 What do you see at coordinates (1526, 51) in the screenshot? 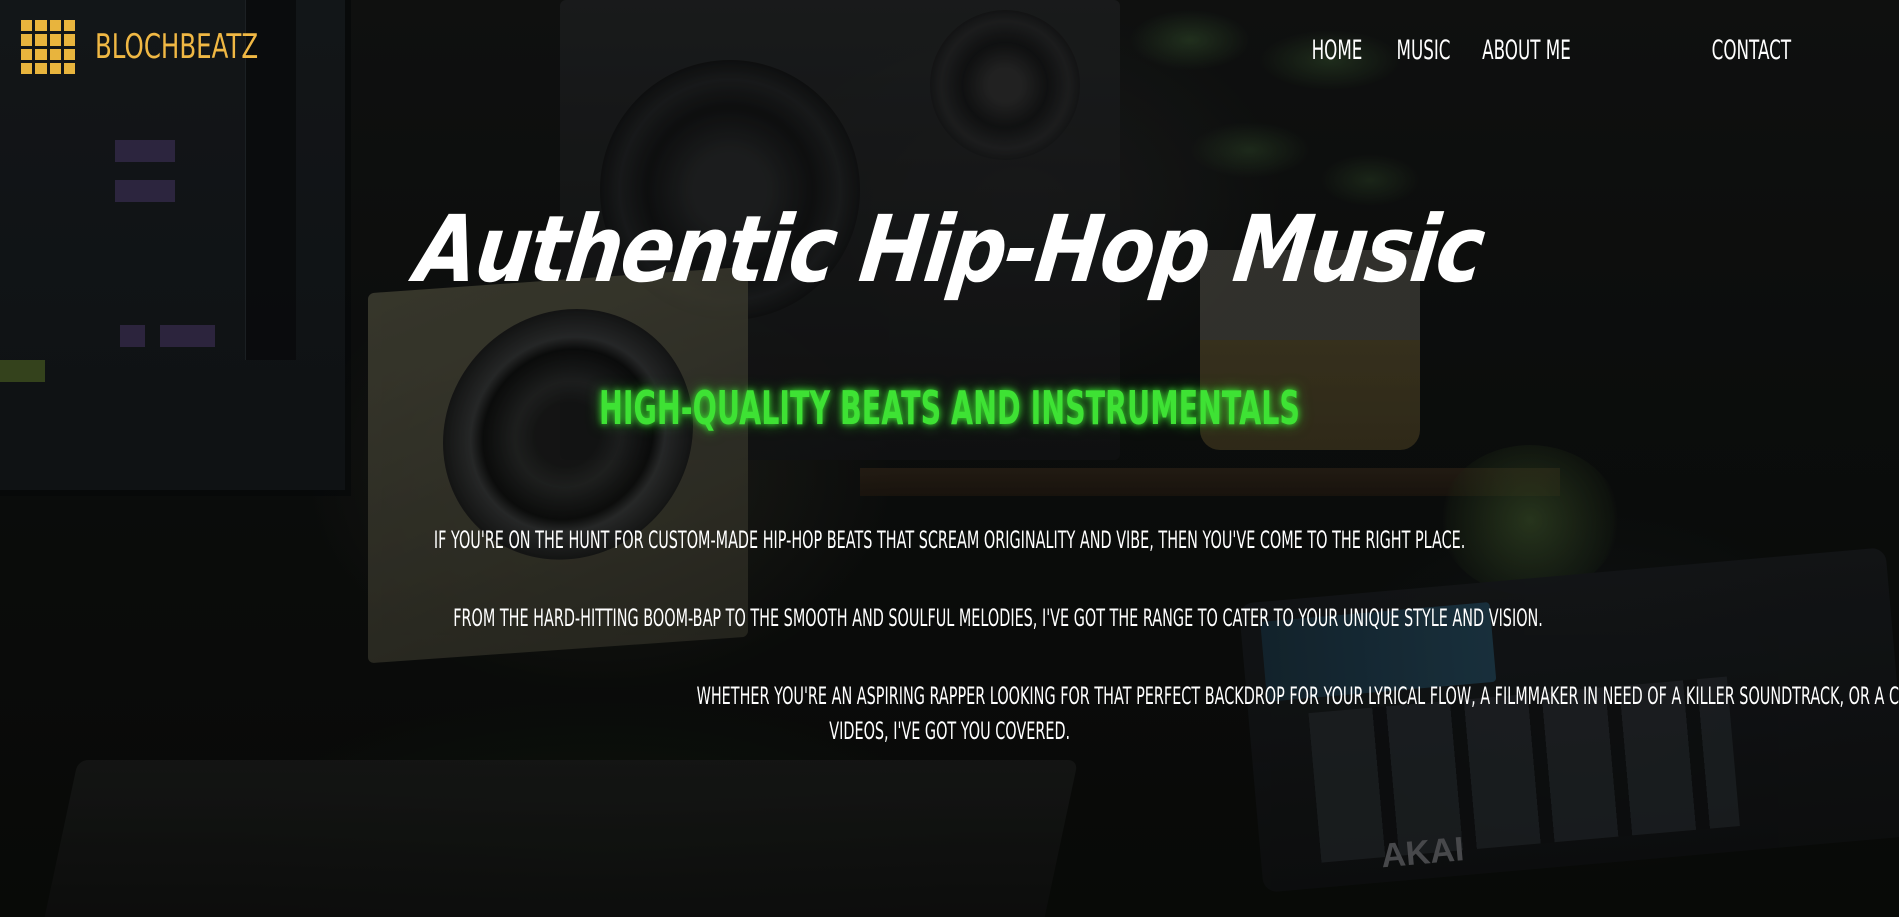
I see `nav-about-me: ABOUT ME` at bounding box center [1526, 51].